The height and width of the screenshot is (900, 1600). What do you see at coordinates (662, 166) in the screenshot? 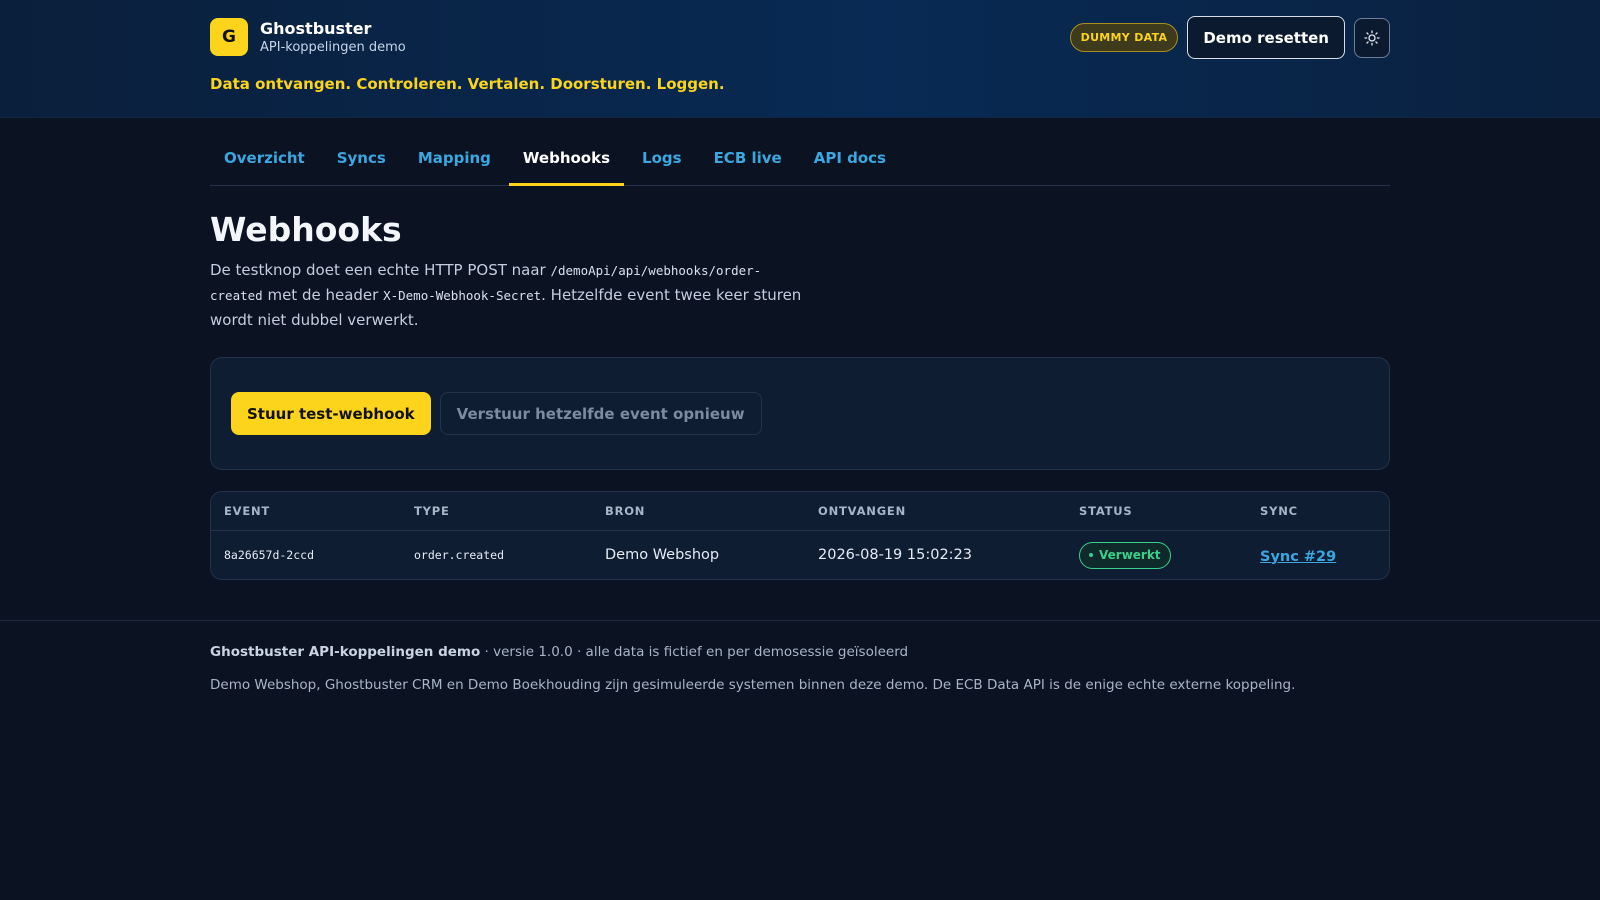
I see `tab-logs: Logs` at bounding box center [662, 166].